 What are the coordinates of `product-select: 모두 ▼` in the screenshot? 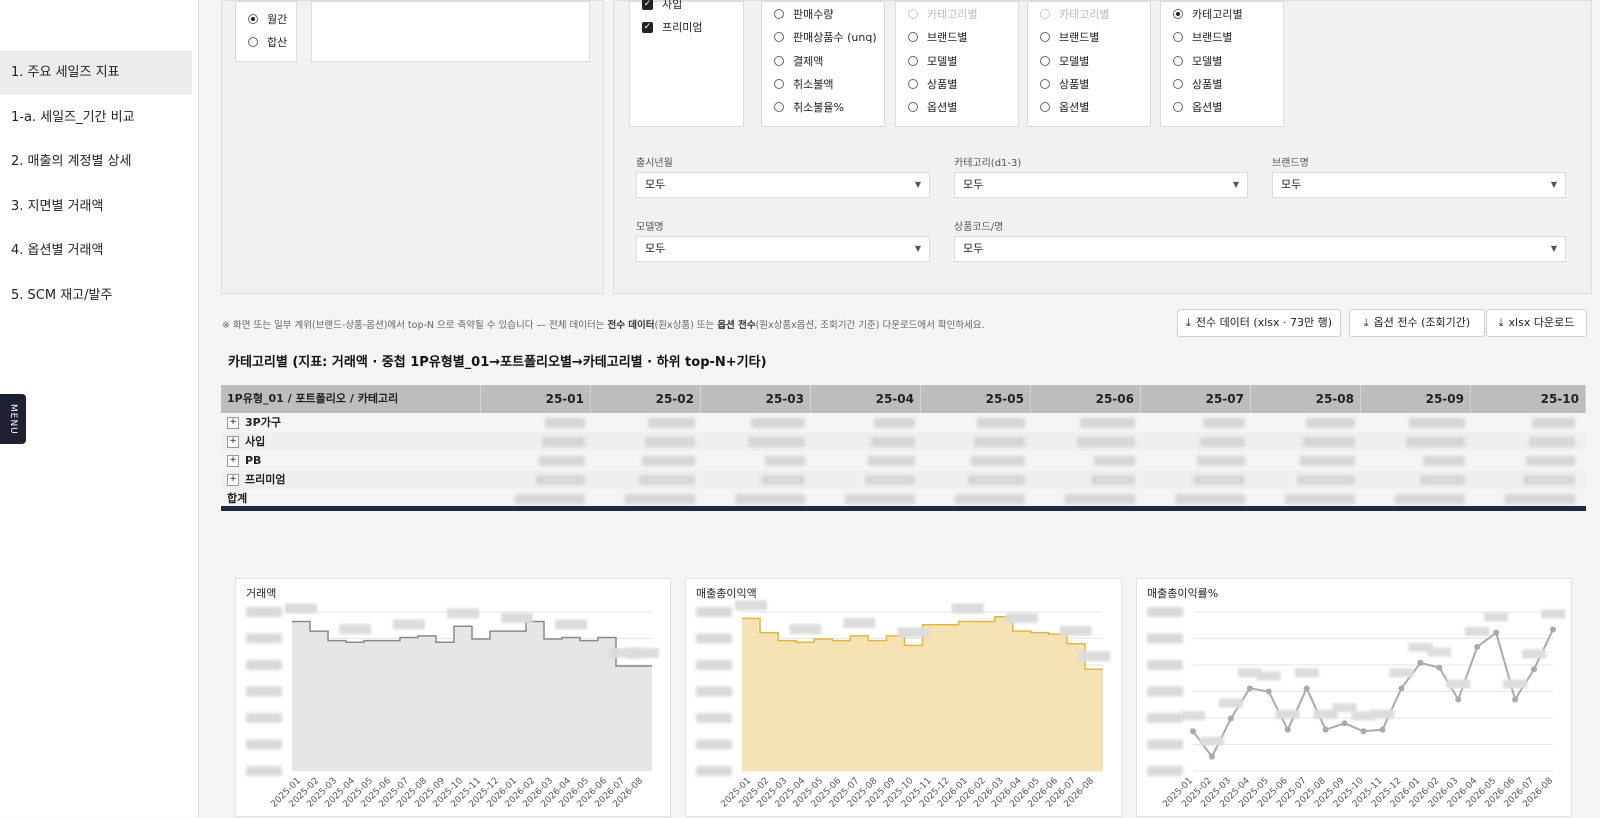 It's located at (1260, 249).